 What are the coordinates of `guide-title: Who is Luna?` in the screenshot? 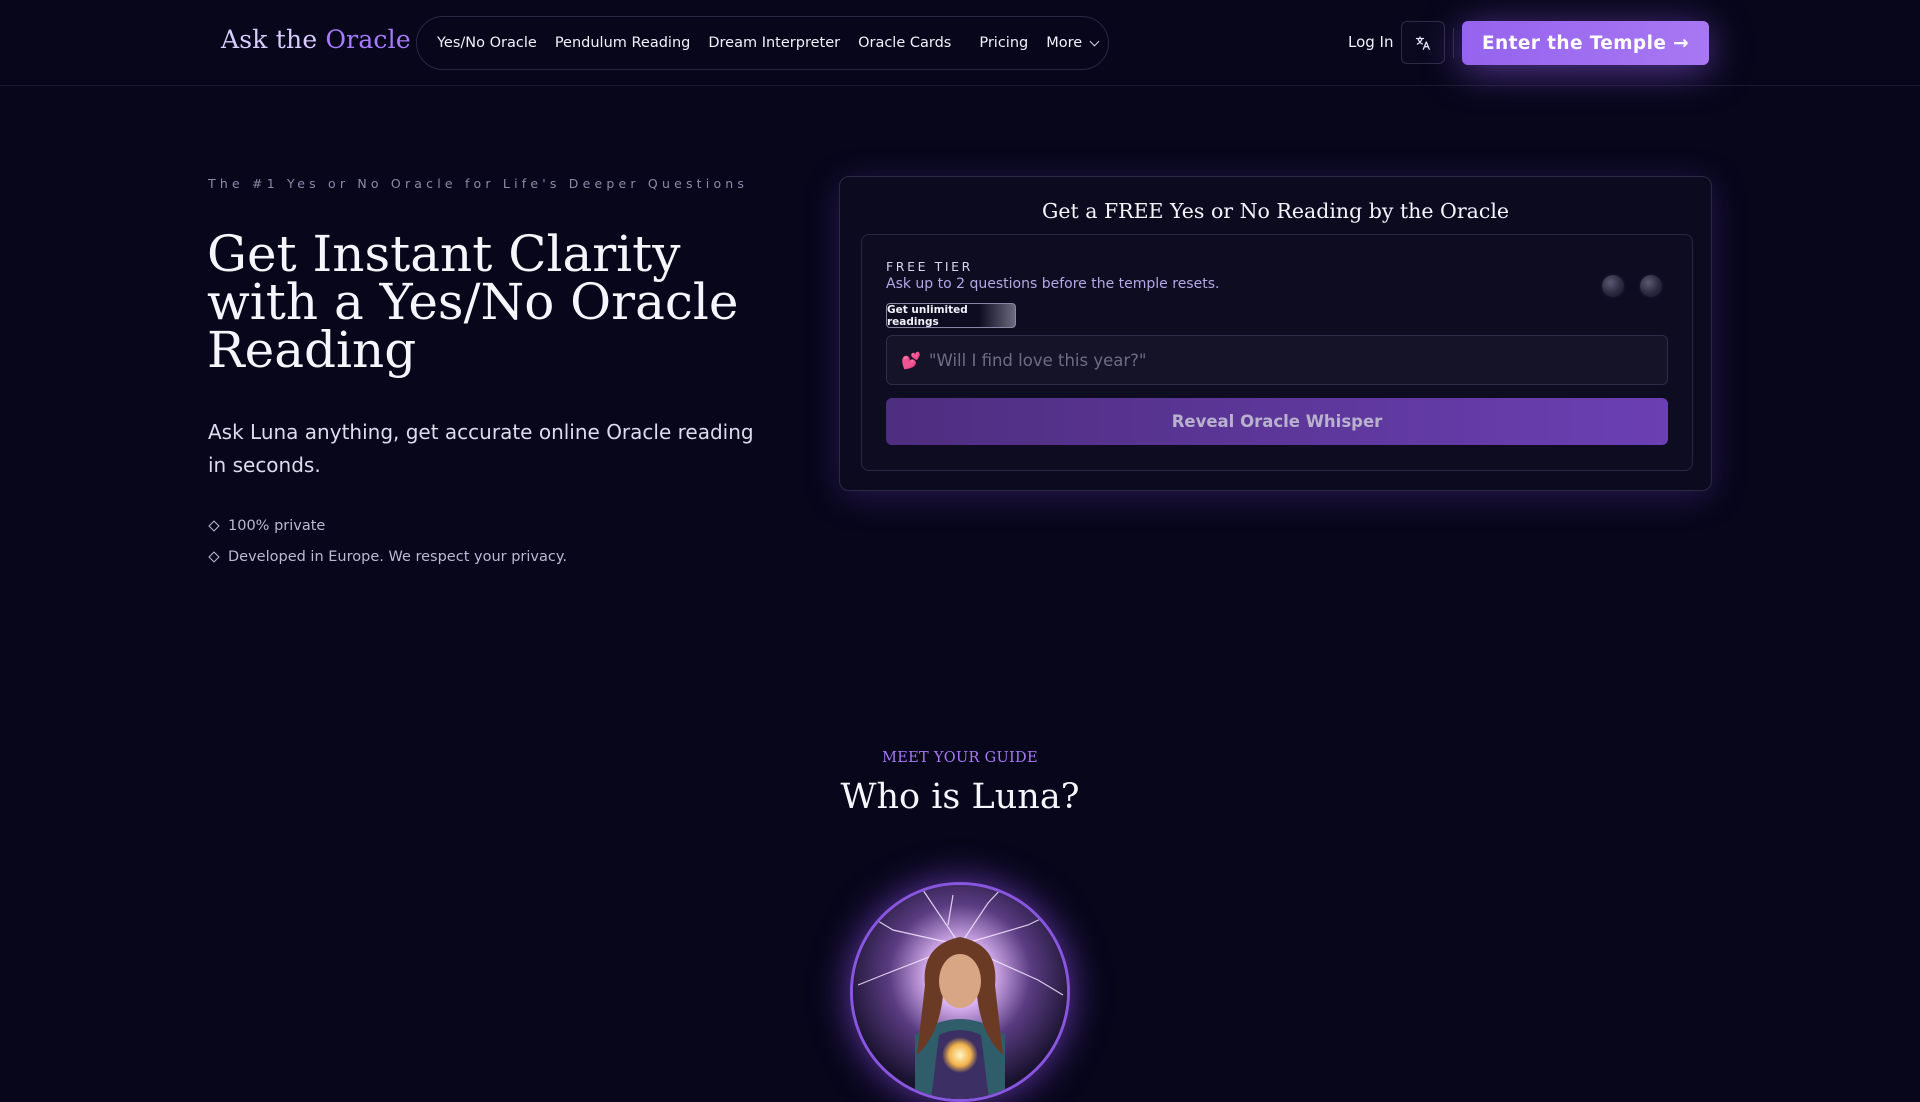 It's located at (960, 797).